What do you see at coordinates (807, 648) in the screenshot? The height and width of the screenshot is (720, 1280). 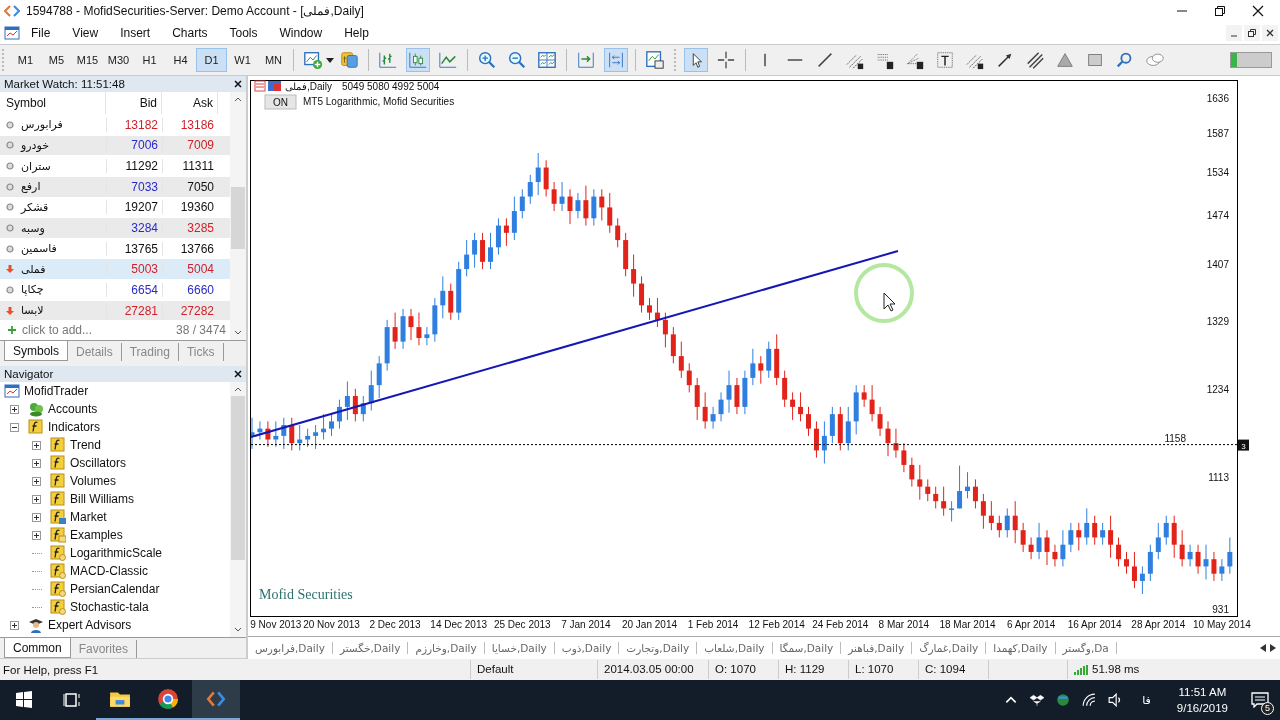 I see `chart-tab: سمگا,Daily` at bounding box center [807, 648].